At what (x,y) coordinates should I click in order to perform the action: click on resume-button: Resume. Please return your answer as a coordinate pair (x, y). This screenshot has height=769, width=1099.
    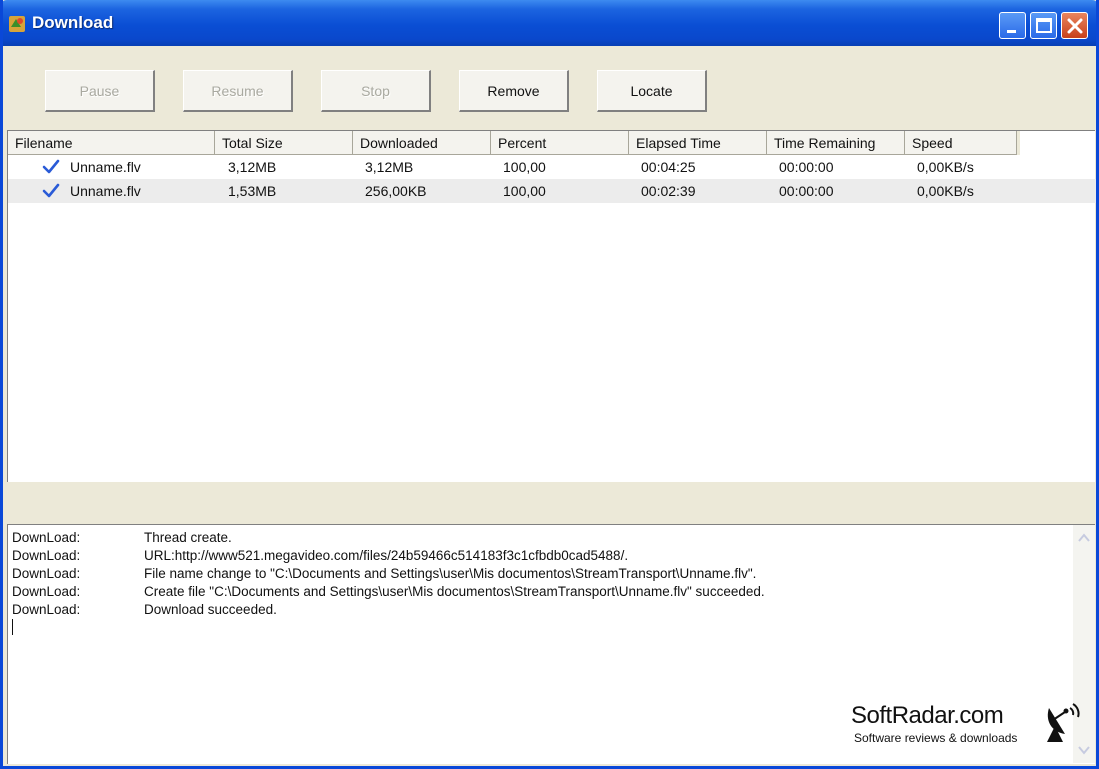
    Looking at the image, I should click on (238, 91).